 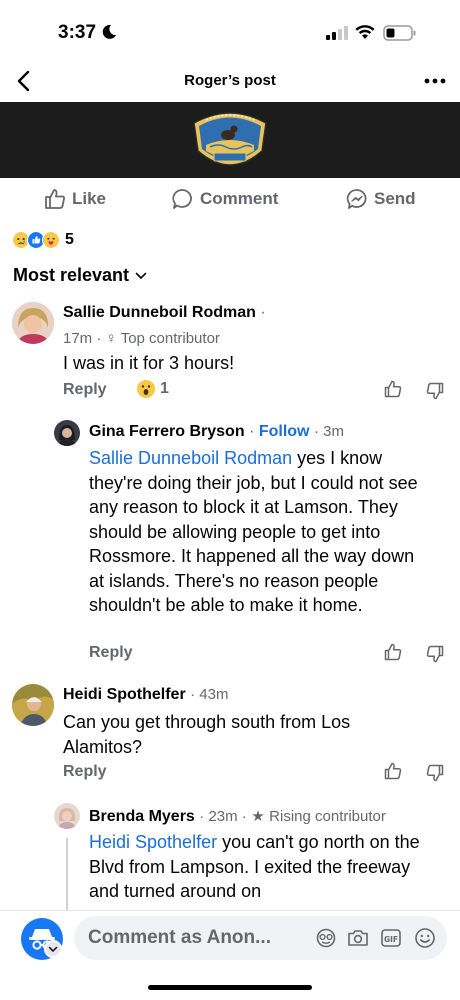 What do you see at coordinates (239, 198) in the screenshot?
I see `comment-label: Comment` at bounding box center [239, 198].